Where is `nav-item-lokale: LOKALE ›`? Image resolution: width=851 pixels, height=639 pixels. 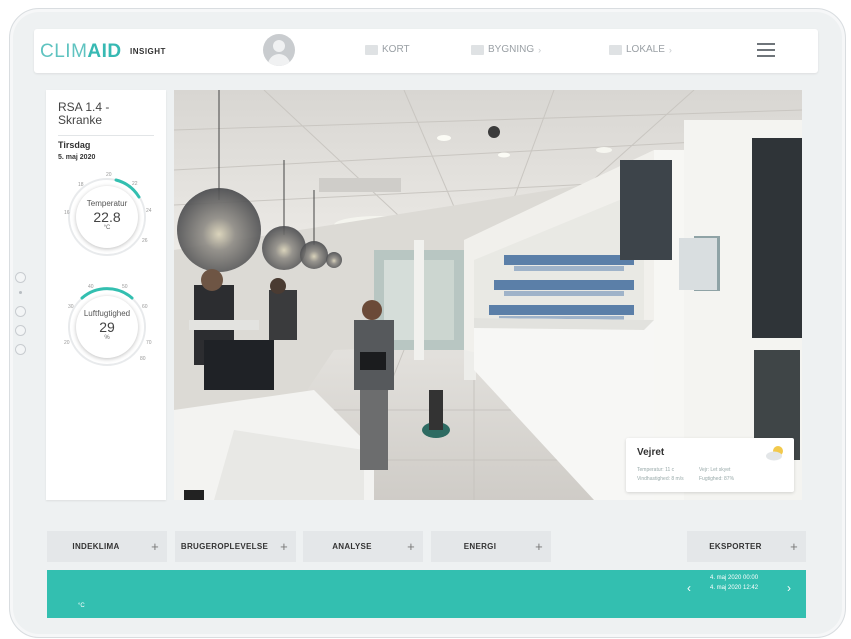 nav-item-lokale: LOKALE › is located at coordinates (640, 49).